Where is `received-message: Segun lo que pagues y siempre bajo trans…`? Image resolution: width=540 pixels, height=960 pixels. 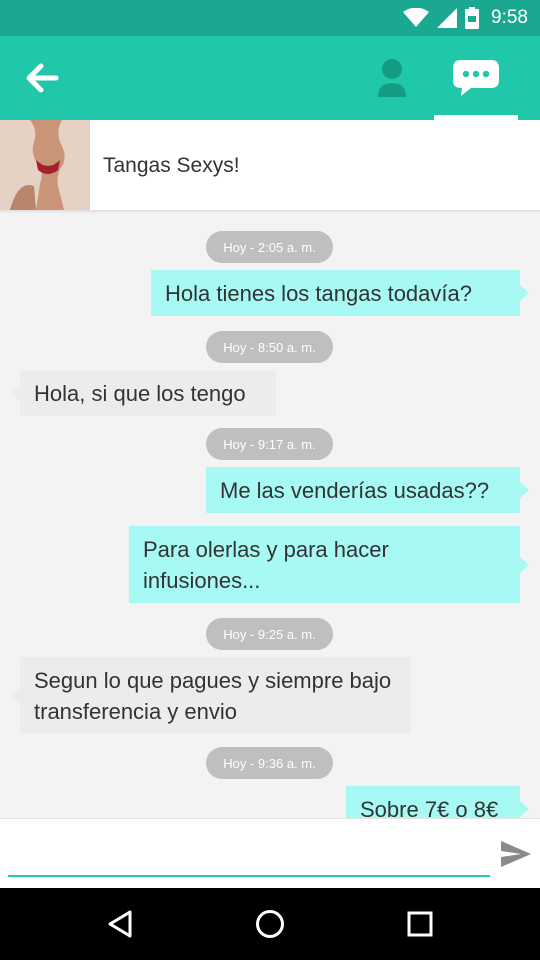 received-message: Segun lo que pagues y siempre bajo trans… is located at coordinates (211, 695).